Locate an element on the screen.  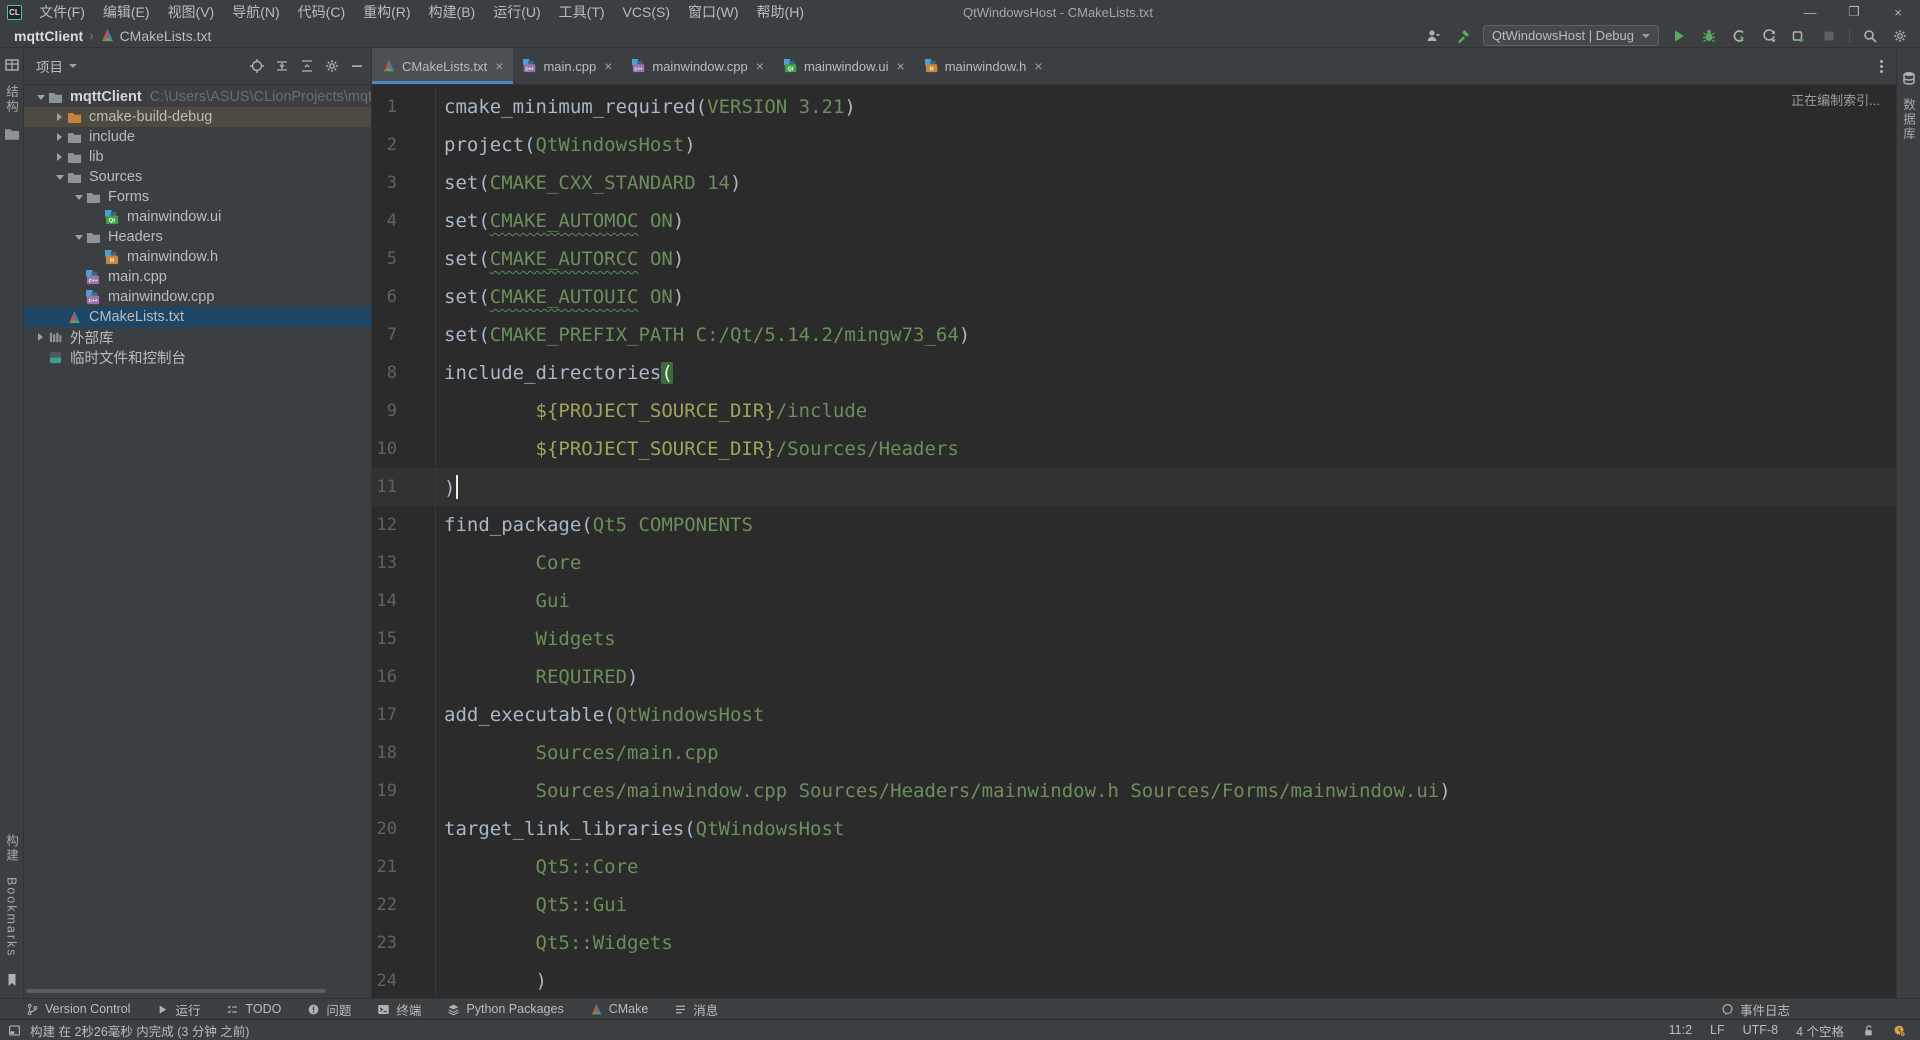
code-line-18: 18 Sources/main.cpp is located at coordinates (1134, 753).